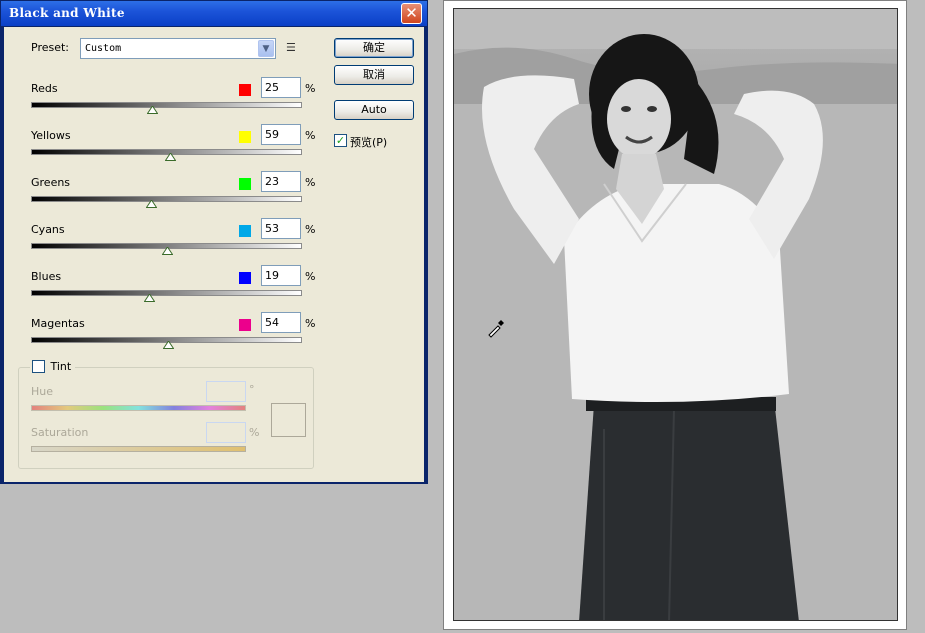 This screenshot has width=925, height=633. What do you see at coordinates (374, 48) in the screenshot?
I see `ok-button: 确定` at bounding box center [374, 48].